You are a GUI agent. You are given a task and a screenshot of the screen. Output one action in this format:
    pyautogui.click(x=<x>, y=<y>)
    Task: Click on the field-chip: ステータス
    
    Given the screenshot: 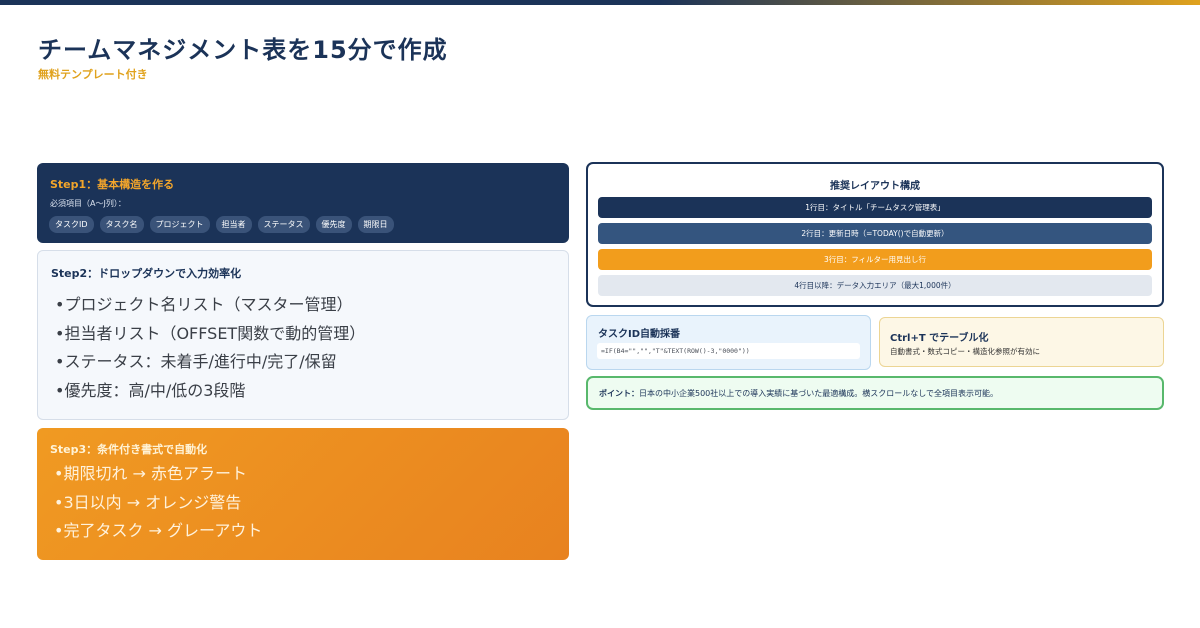 What is the action you would take?
    pyautogui.click(x=283, y=224)
    